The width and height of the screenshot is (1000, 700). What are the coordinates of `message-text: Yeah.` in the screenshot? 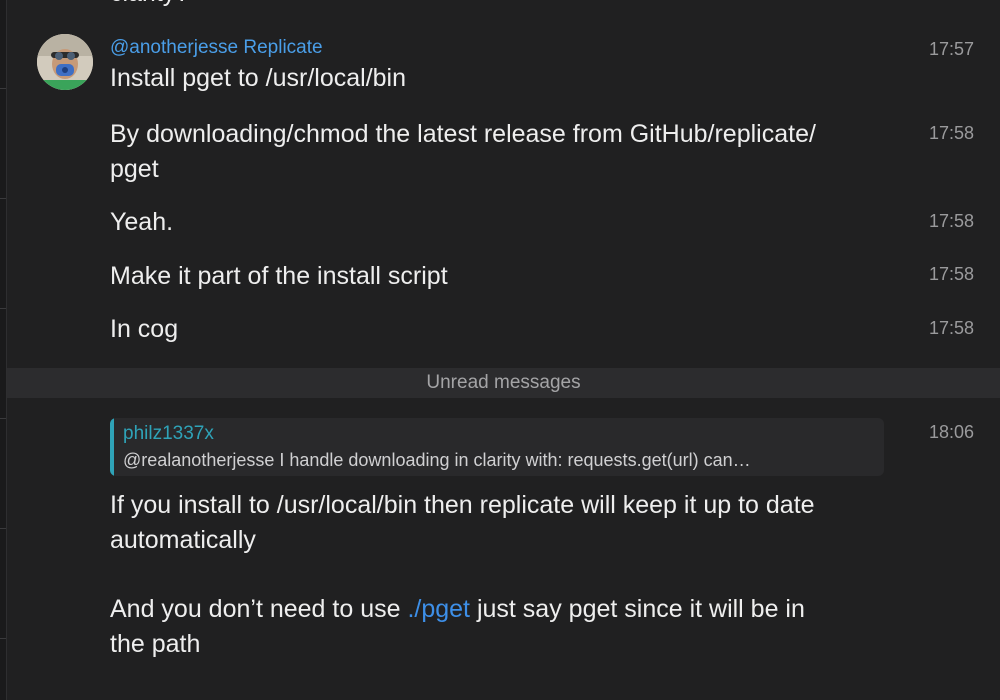 It's located at (141, 222).